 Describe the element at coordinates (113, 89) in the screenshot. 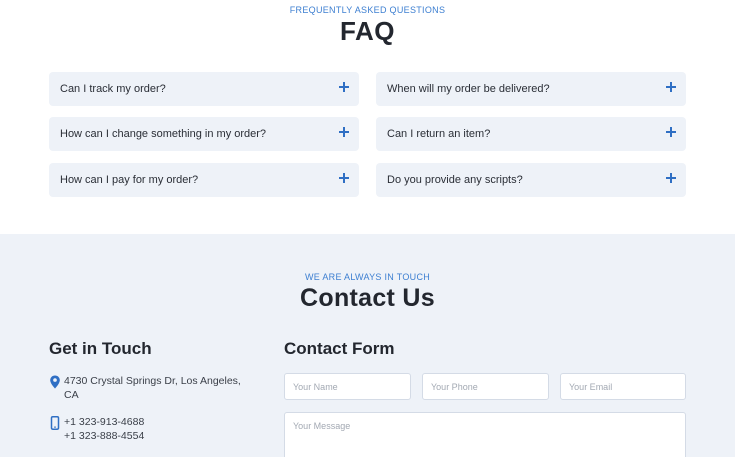

I see `faq-question: Can I track my order?` at that location.